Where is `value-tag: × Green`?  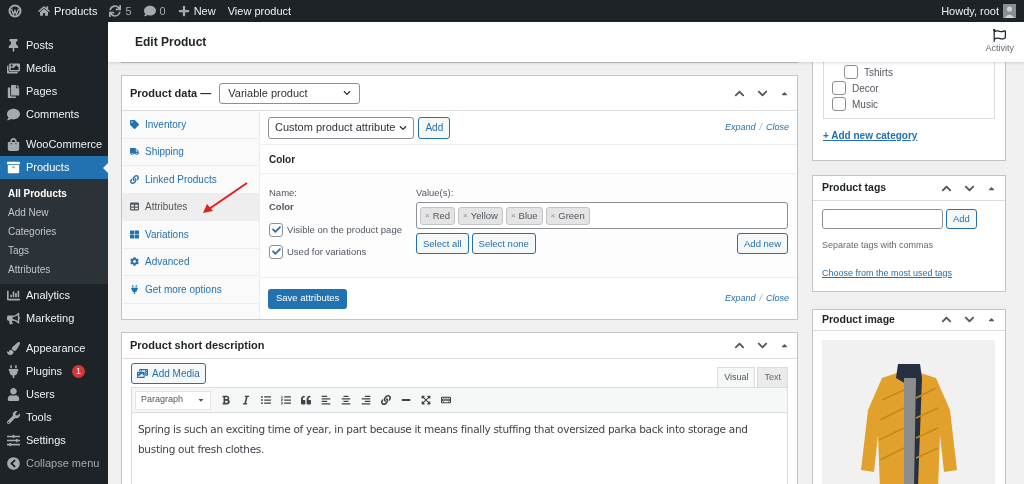 value-tag: × Green is located at coordinates (567, 215).